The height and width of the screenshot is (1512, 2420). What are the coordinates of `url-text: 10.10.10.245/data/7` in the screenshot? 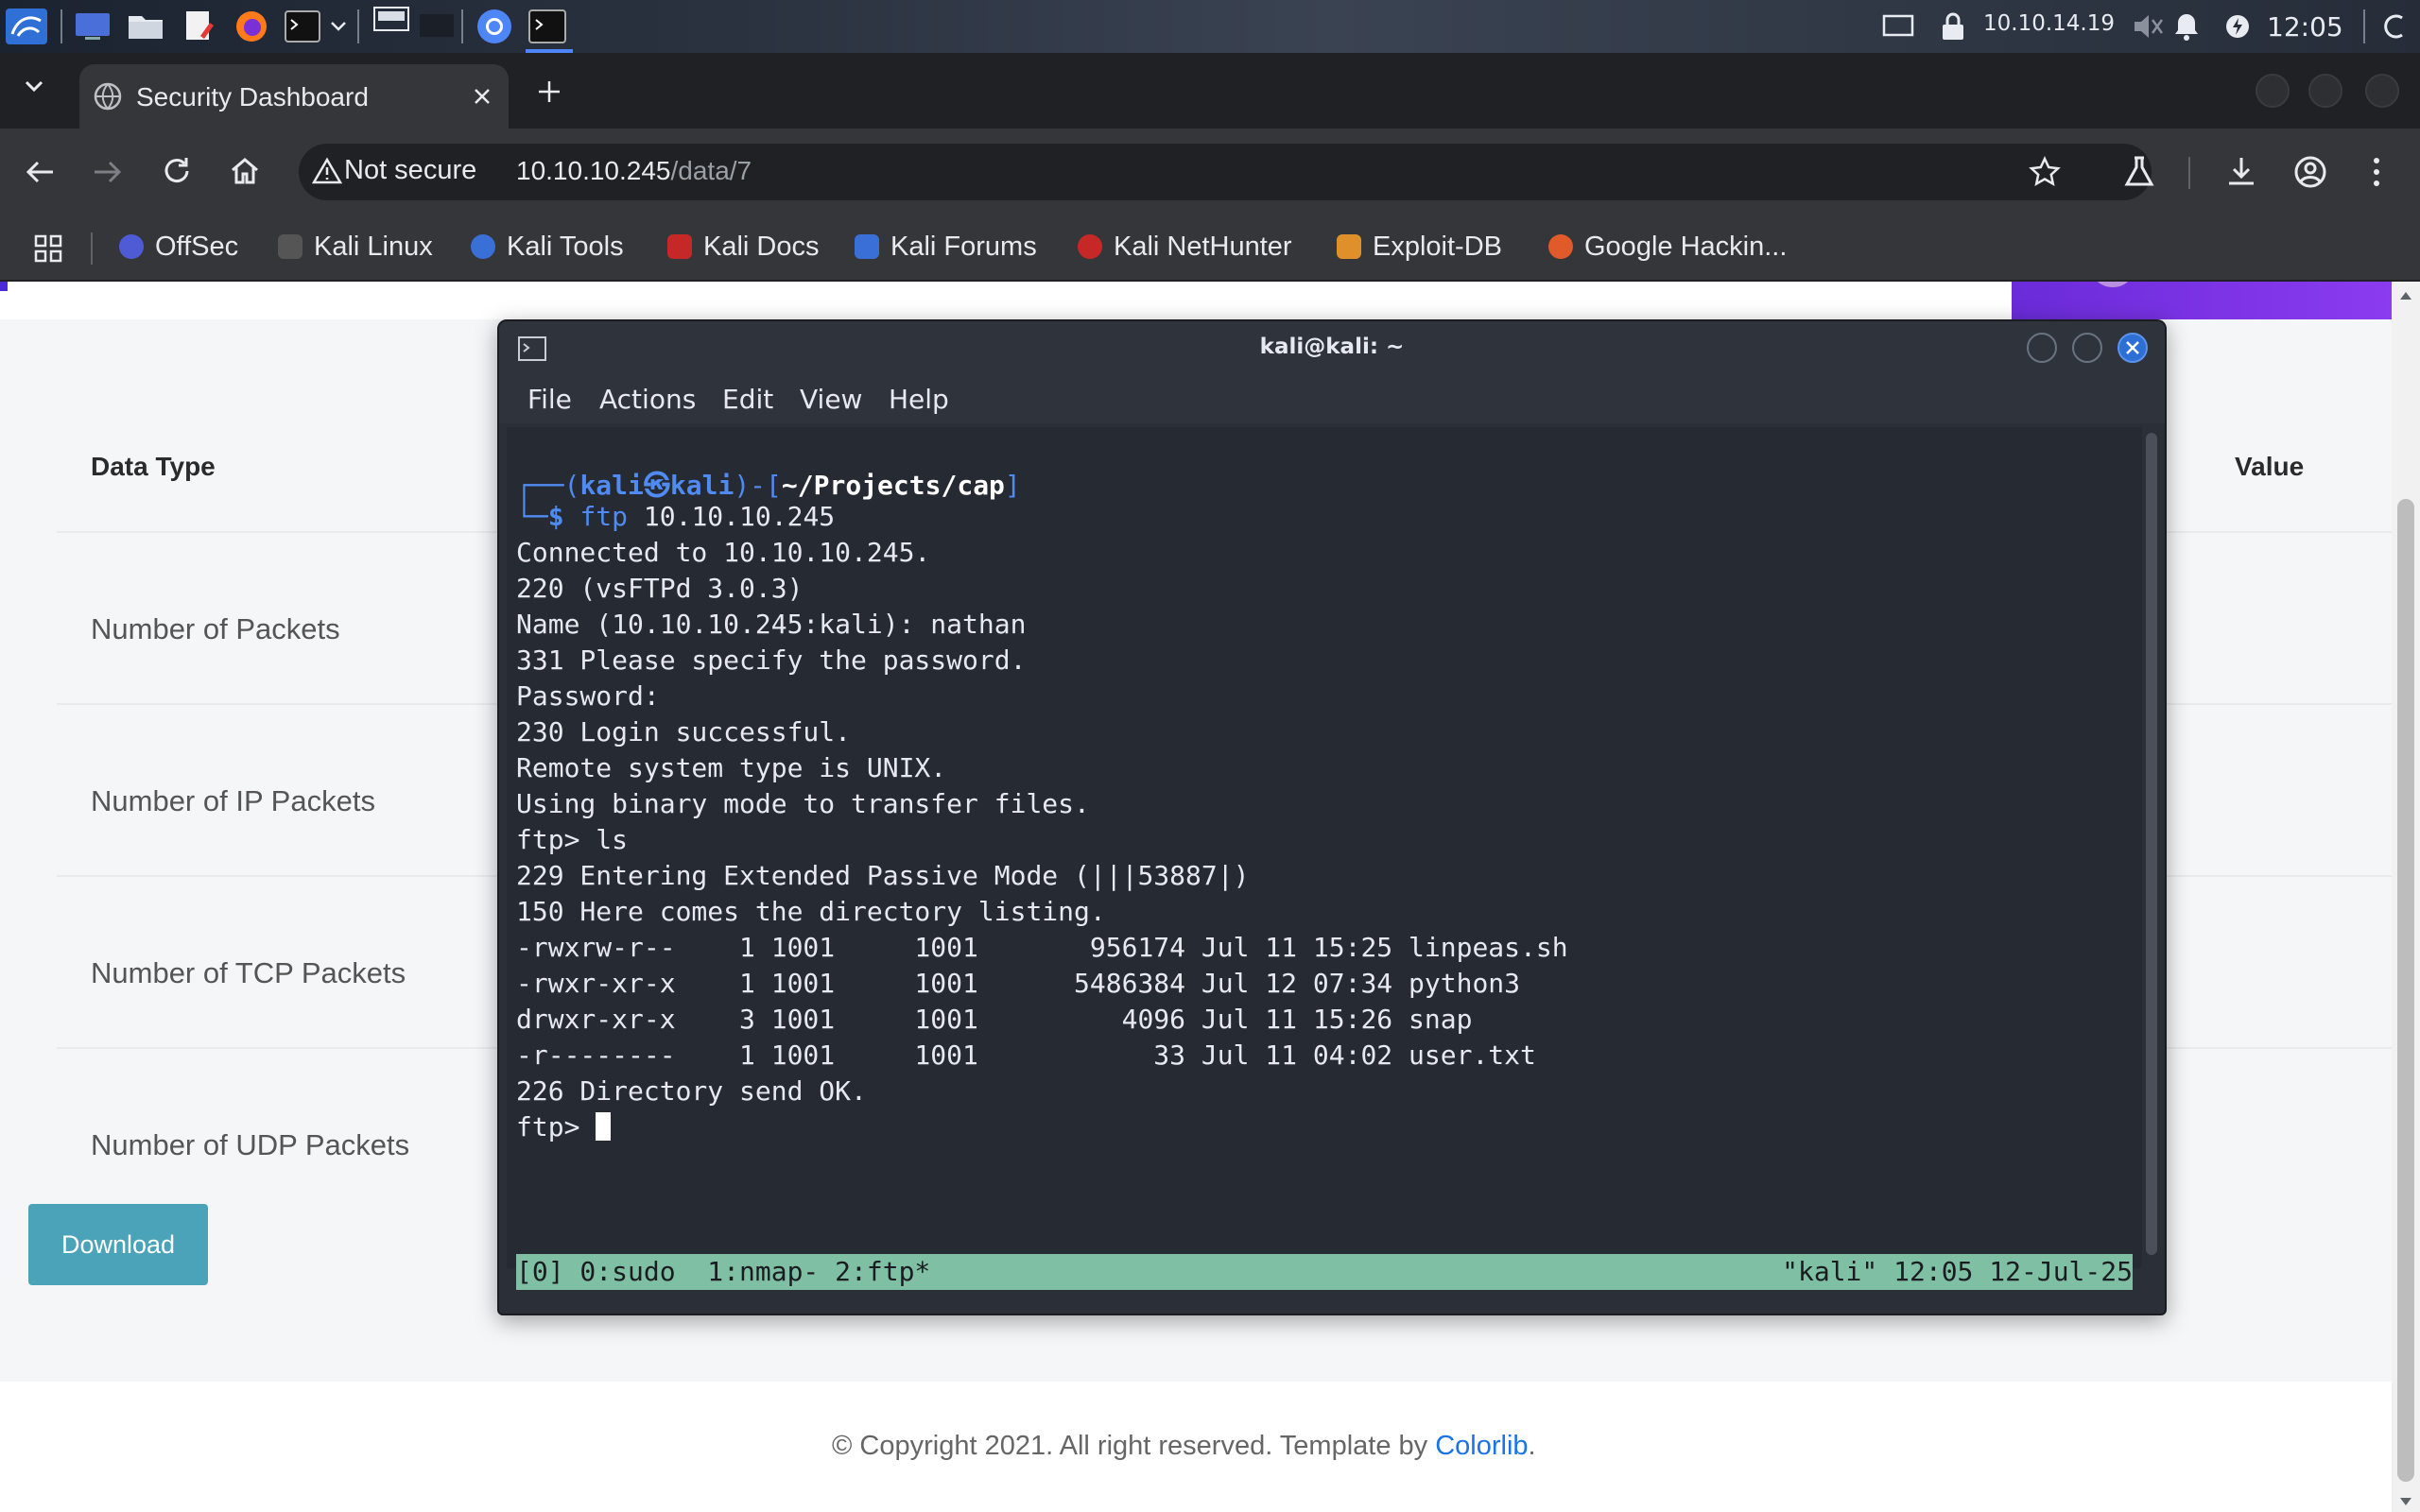 It's located at (634, 171).